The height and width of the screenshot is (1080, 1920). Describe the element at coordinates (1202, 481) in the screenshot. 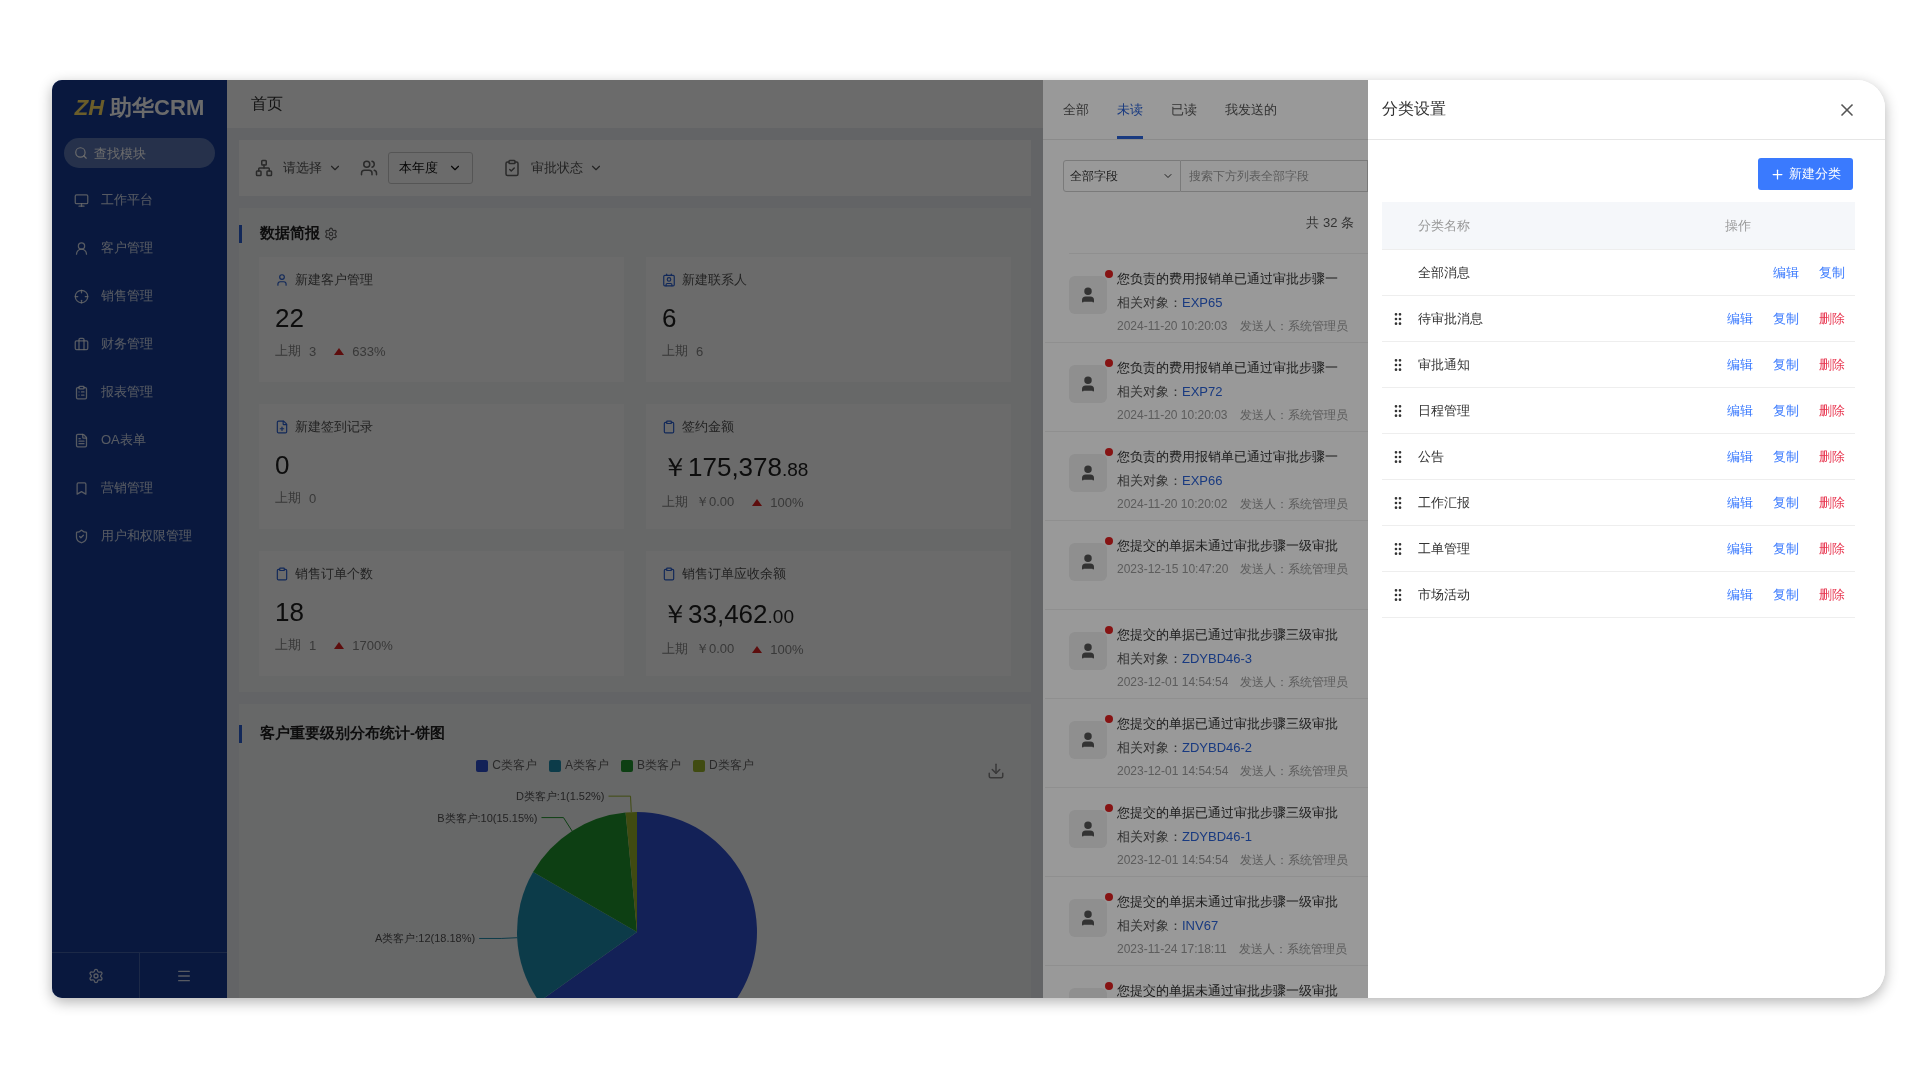

I see `object-link: EXP66` at that location.